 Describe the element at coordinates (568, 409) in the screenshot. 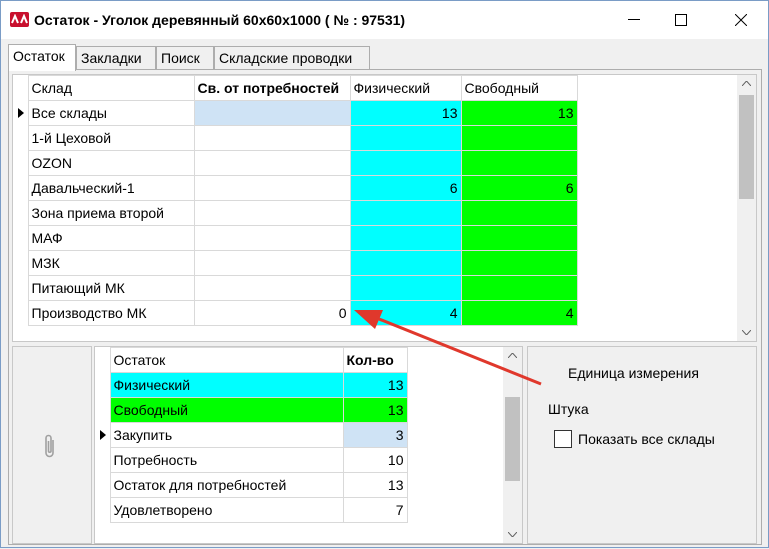

I see `unit-value: Штука` at that location.